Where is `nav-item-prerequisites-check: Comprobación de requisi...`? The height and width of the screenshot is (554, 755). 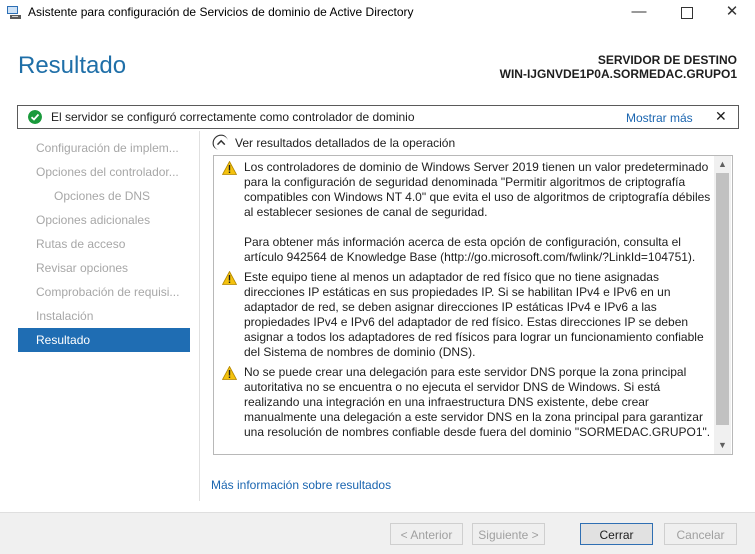 nav-item-prerequisites-check: Comprobación de requisi... is located at coordinates (108, 292).